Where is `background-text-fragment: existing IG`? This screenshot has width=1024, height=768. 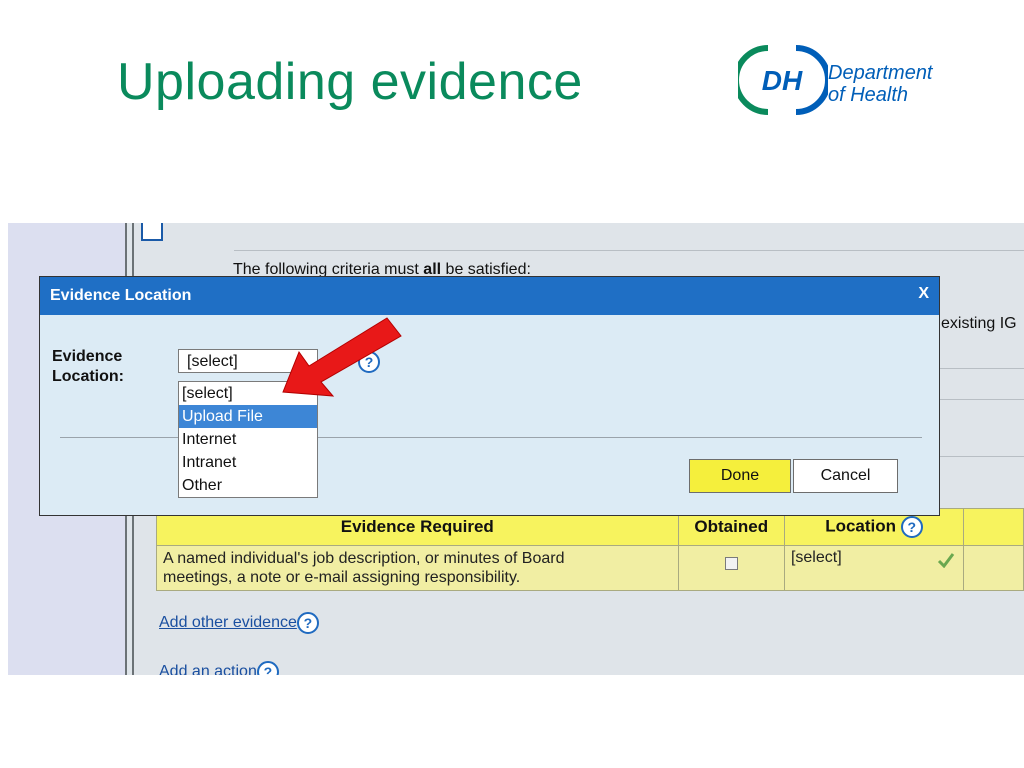
background-text-fragment: existing IG is located at coordinates (979, 323).